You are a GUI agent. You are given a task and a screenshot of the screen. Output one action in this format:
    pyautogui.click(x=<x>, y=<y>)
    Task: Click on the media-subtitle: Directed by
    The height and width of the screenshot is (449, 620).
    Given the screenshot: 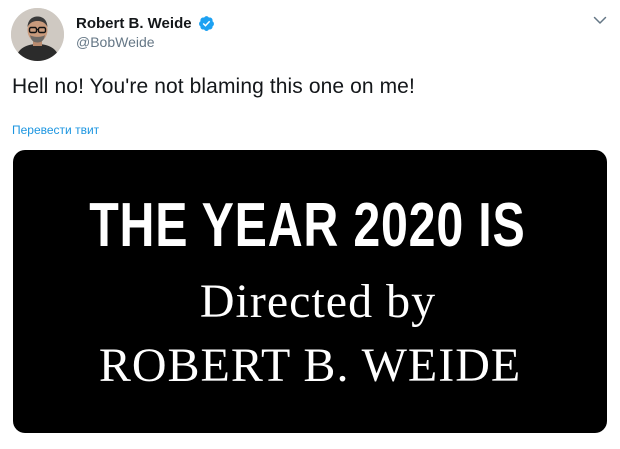 What is the action you would take?
    pyautogui.click(x=318, y=301)
    